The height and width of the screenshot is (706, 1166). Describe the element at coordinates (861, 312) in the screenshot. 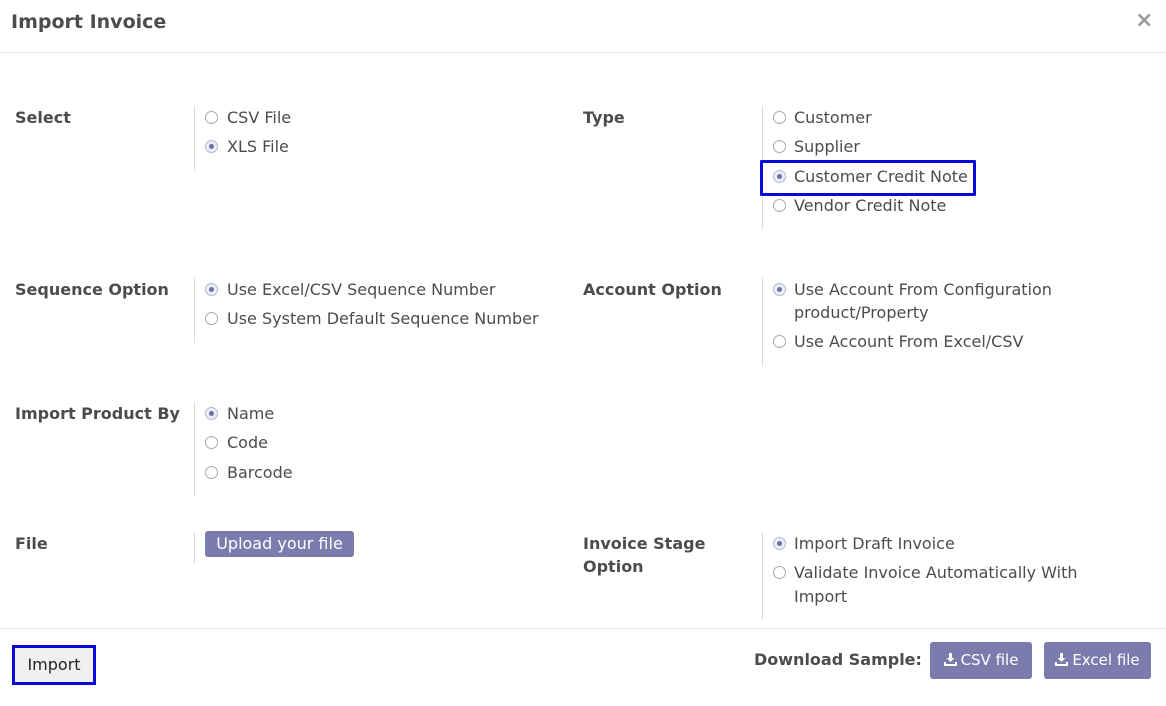

I see `option-account-configuration-line2: product/Property` at that location.